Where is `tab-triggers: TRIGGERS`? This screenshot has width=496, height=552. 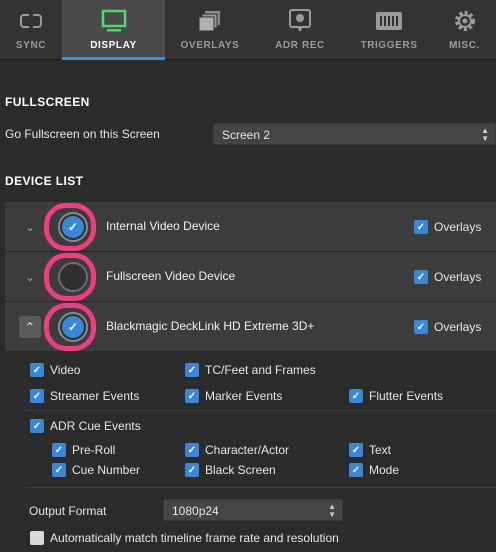 tab-triggers: TRIGGERS is located at coordinates (389, 30).